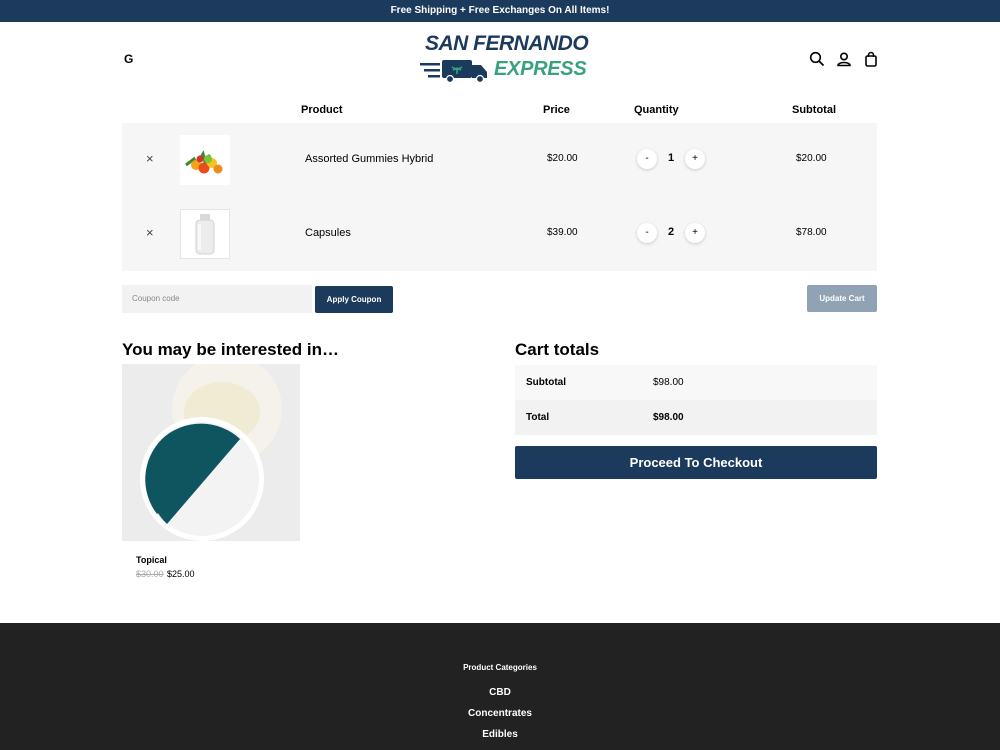 This screenshot has height=750, width=1000. What do you see at coordinates (150, 574) in the screenshot?
I see `old-price: $30.00` at bounding box center [150, 574].